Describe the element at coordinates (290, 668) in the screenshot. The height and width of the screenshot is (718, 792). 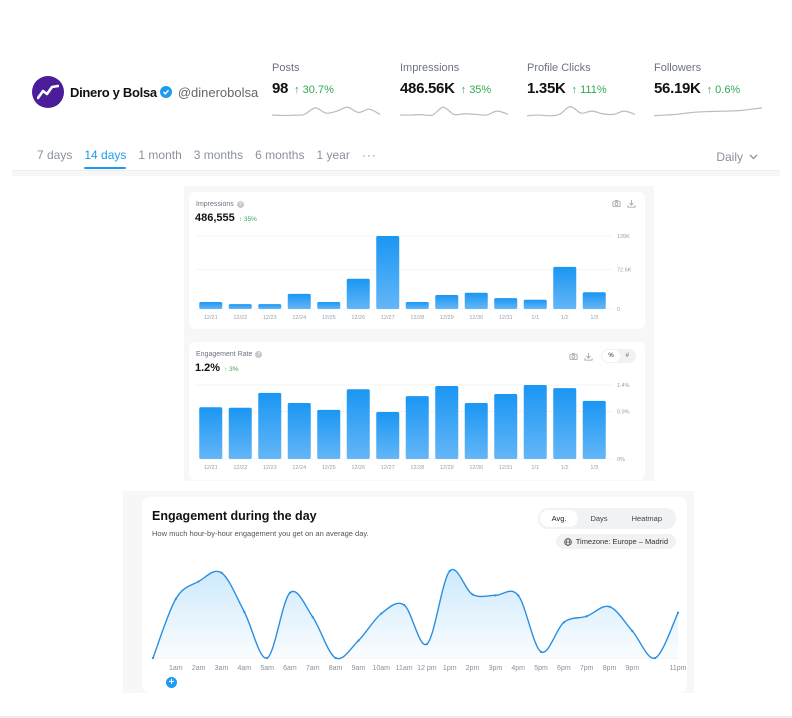
I see `x-tick-label: 6am` at that location.